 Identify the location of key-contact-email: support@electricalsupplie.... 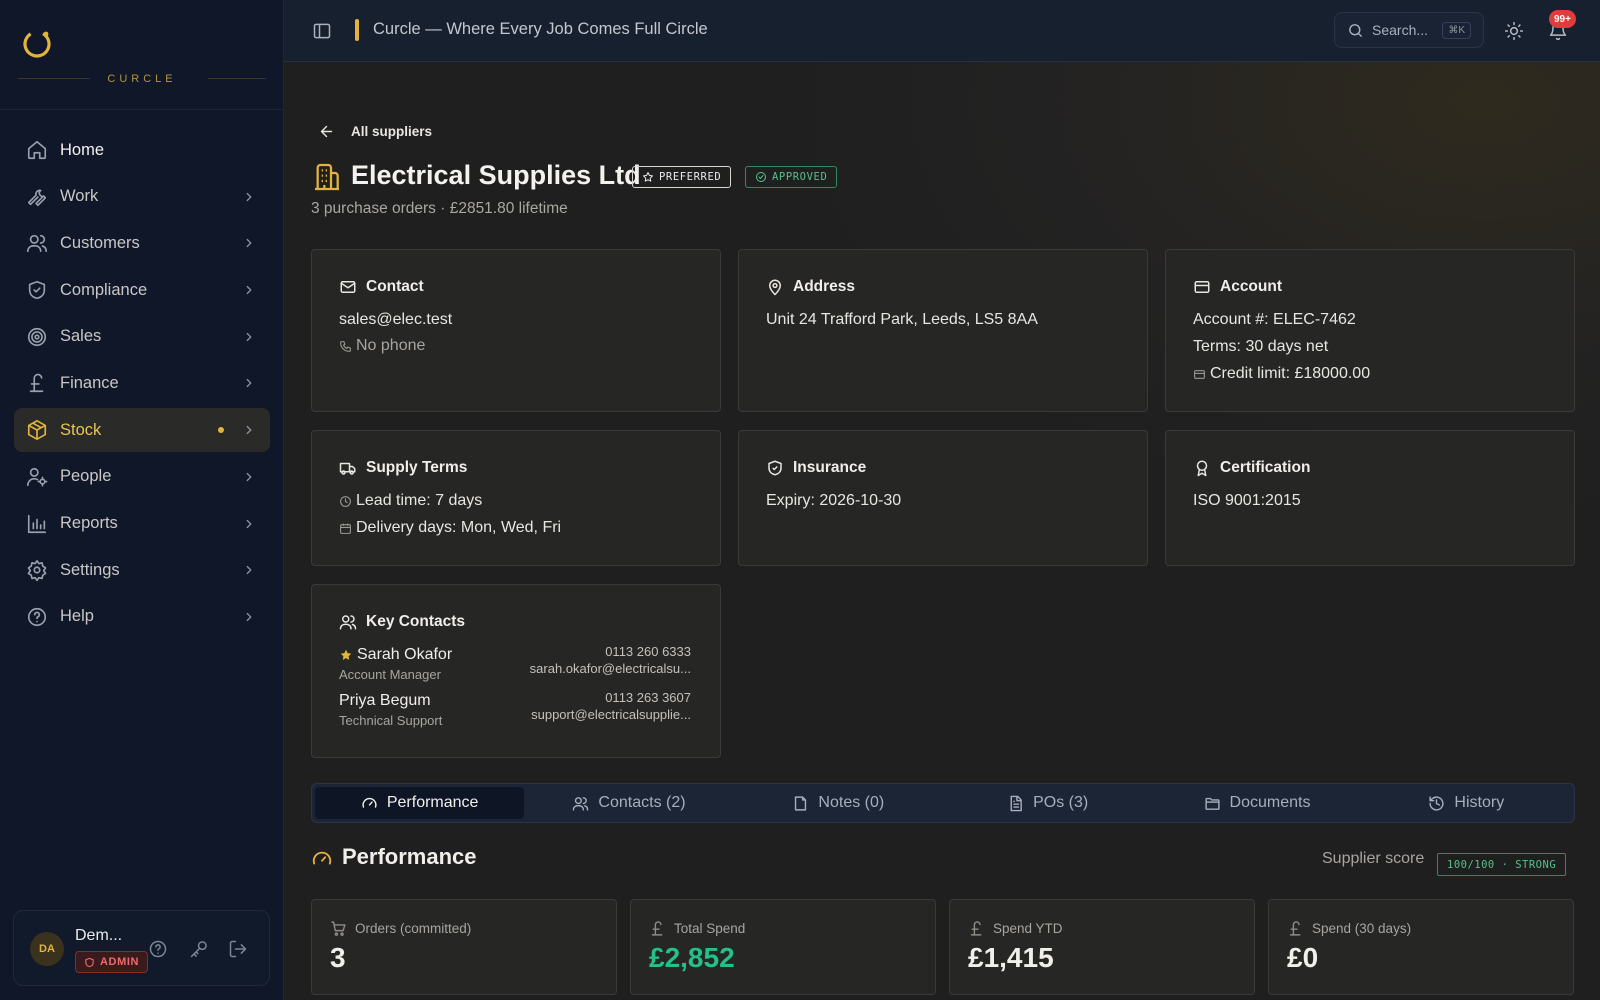
(611, 714).